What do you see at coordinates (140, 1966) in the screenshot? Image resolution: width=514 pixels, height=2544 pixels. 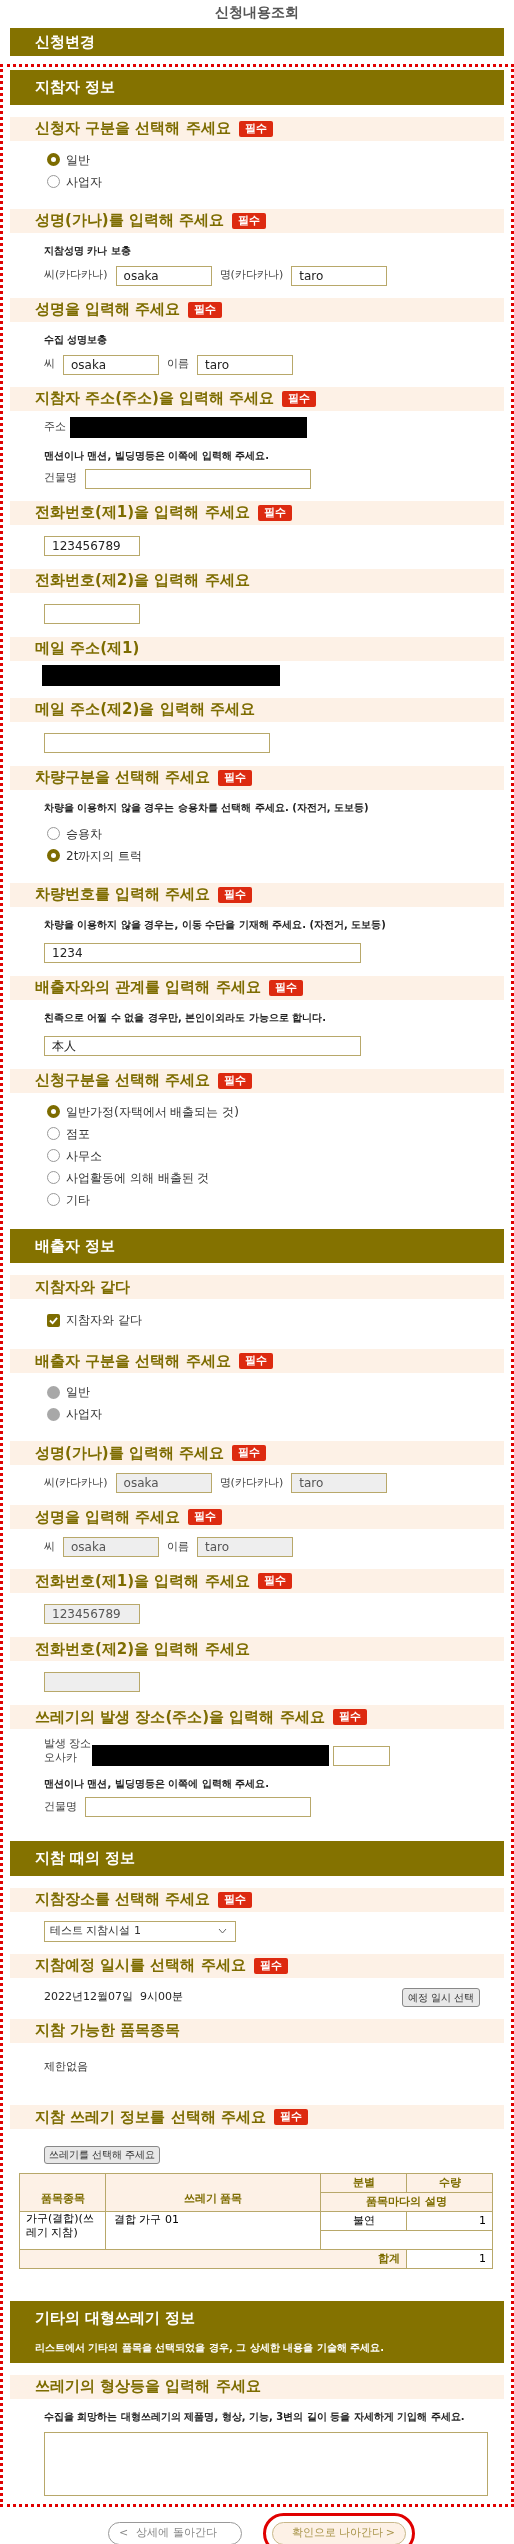 I see `field-heading: 지참예정 일시를 선택해 주세요` at bounding box center [140, 1966].